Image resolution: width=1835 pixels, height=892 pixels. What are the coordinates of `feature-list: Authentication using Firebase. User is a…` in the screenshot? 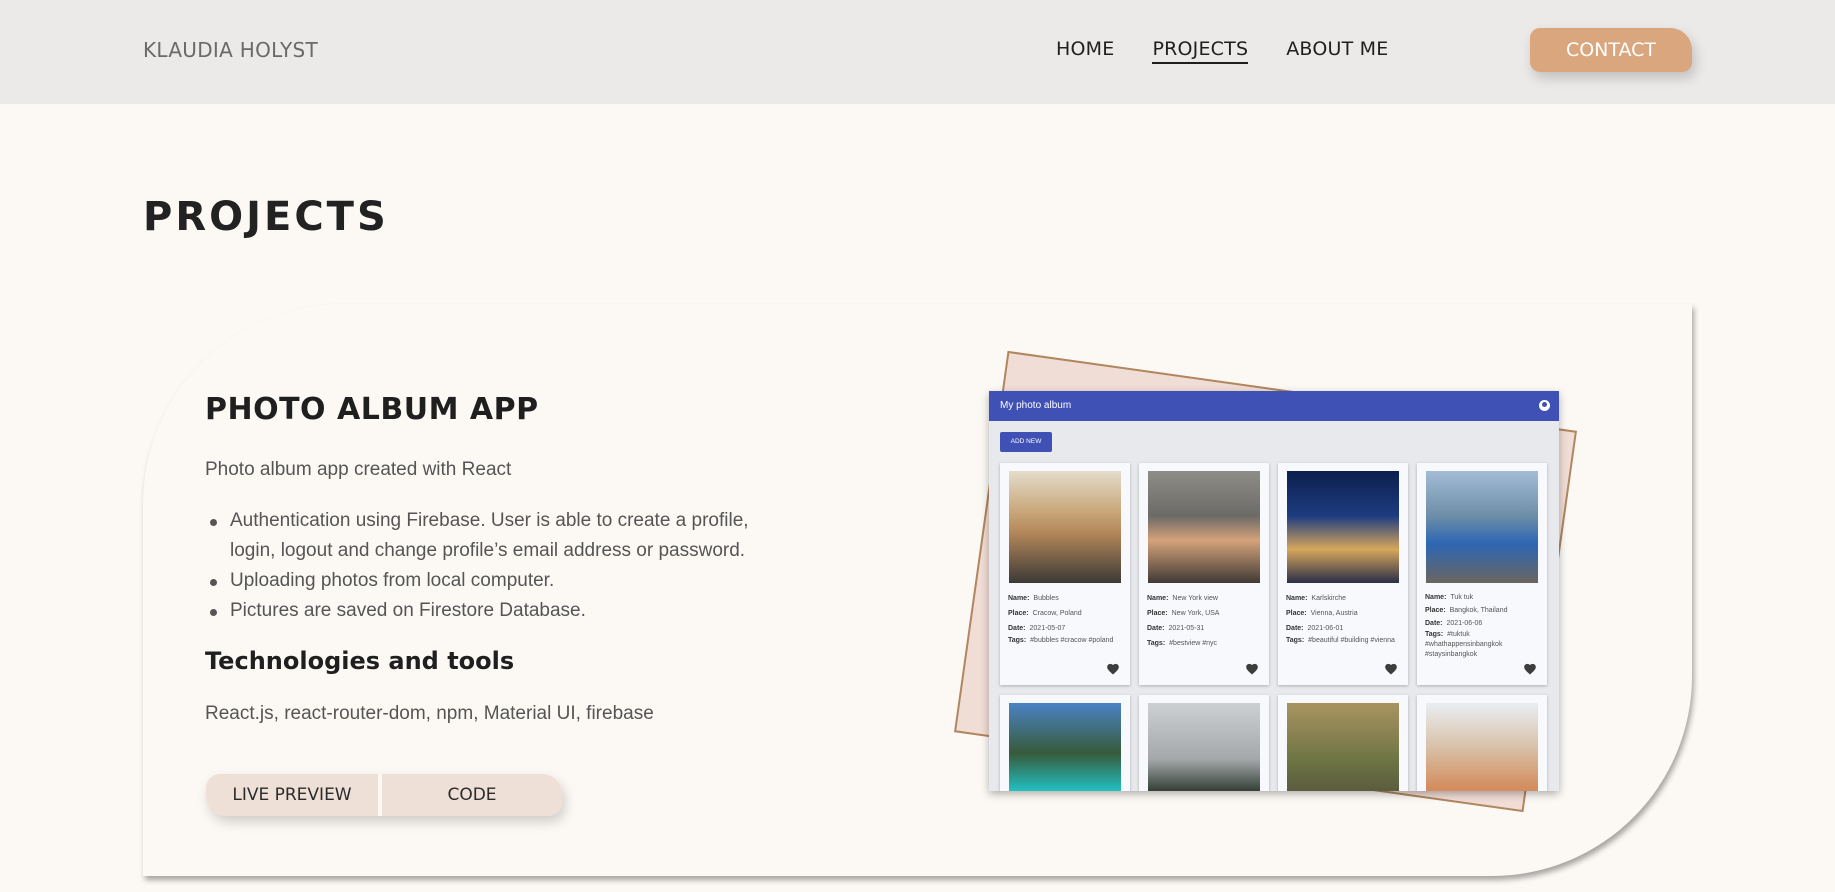 It's located at (495, 566).